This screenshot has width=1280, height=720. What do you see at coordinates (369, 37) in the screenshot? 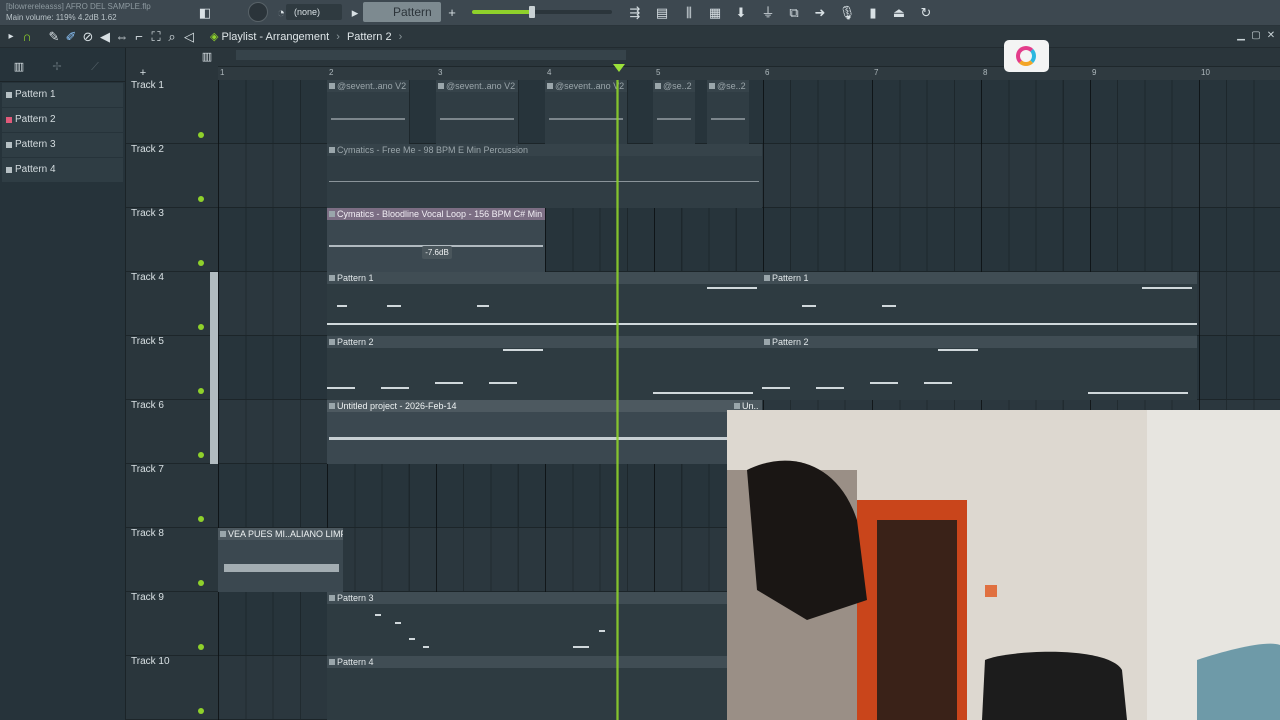
I see `current-pattern: Pattern 2` at bounding box center [369, 37].